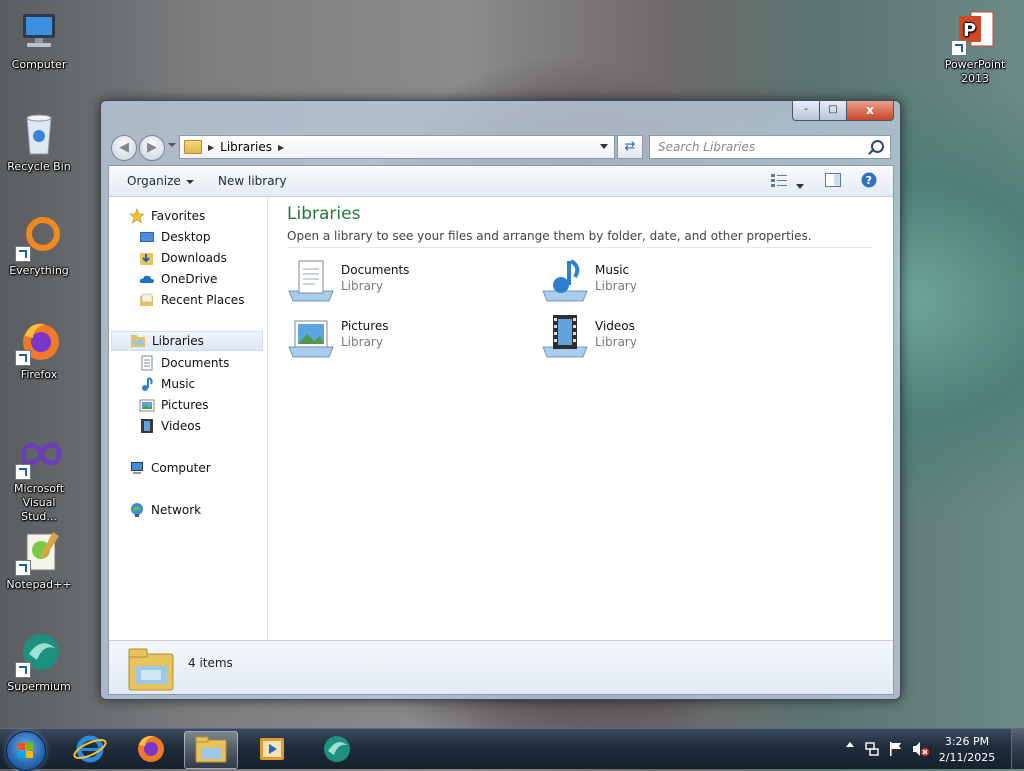 The width and height of the screenshot is (1024, 771). Describe the element at coordinates (806, 111) in the screenshot. I see `minimize-button: -` at that location.